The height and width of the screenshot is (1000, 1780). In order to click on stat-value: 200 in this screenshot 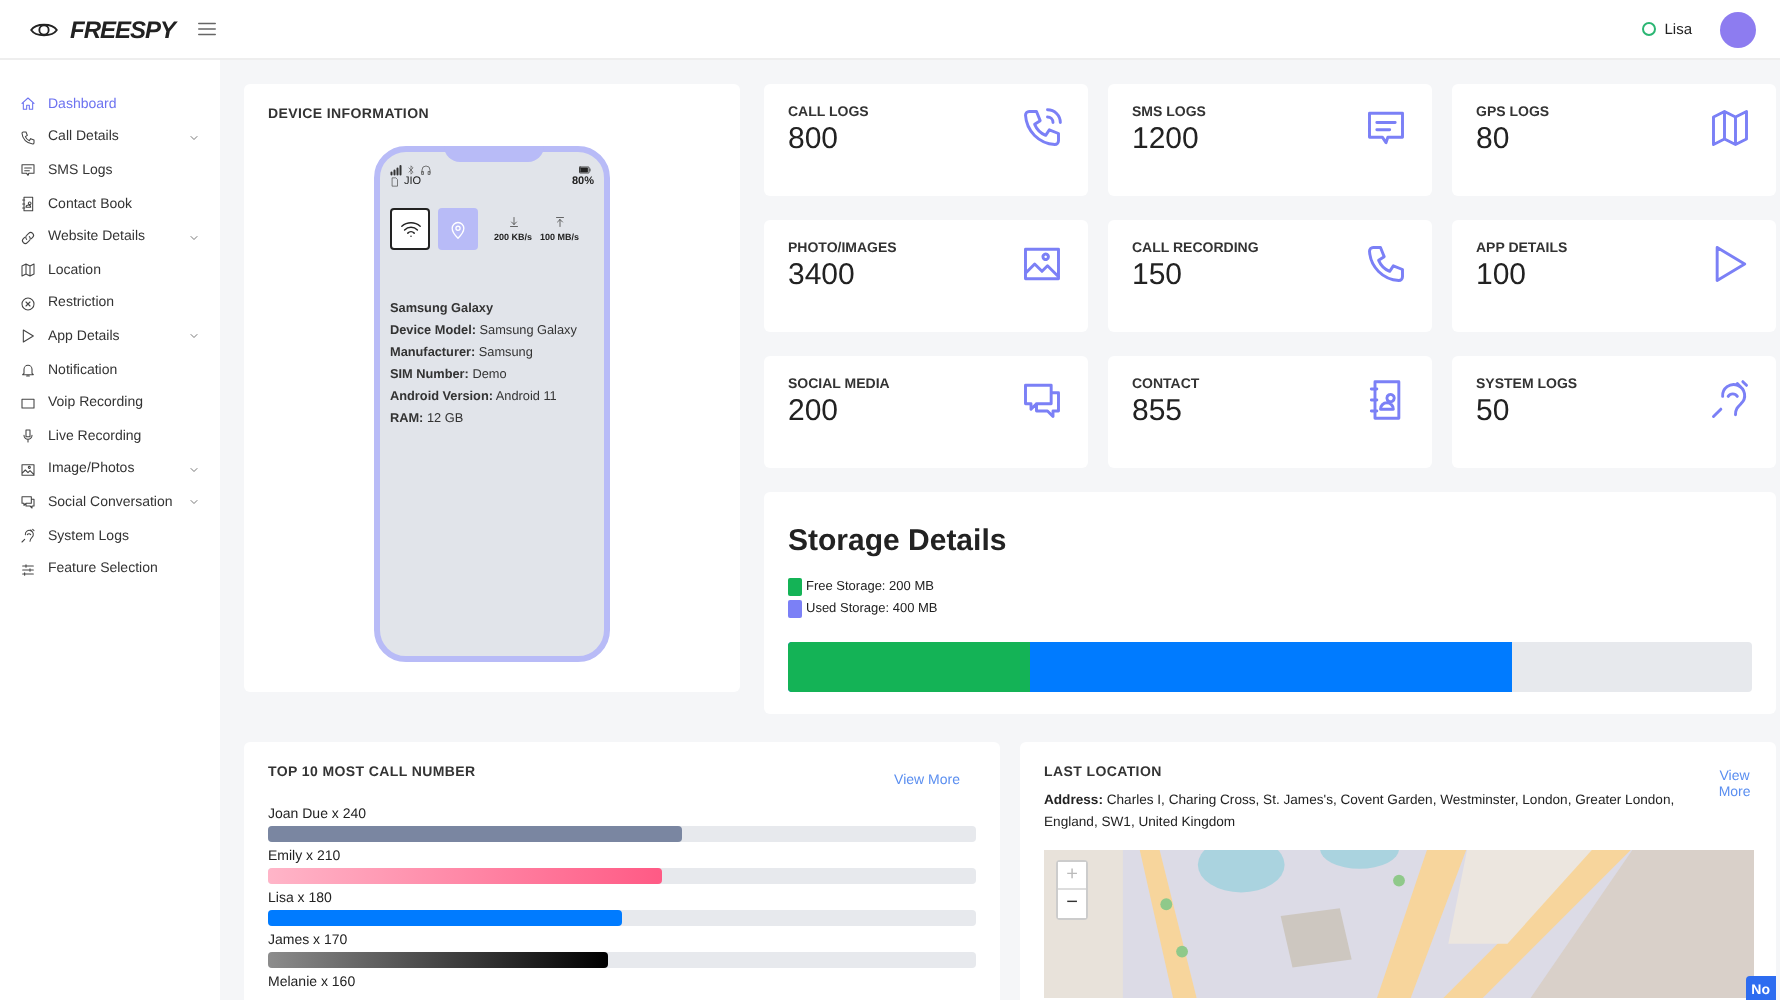, I will do `click(814, 411)`.